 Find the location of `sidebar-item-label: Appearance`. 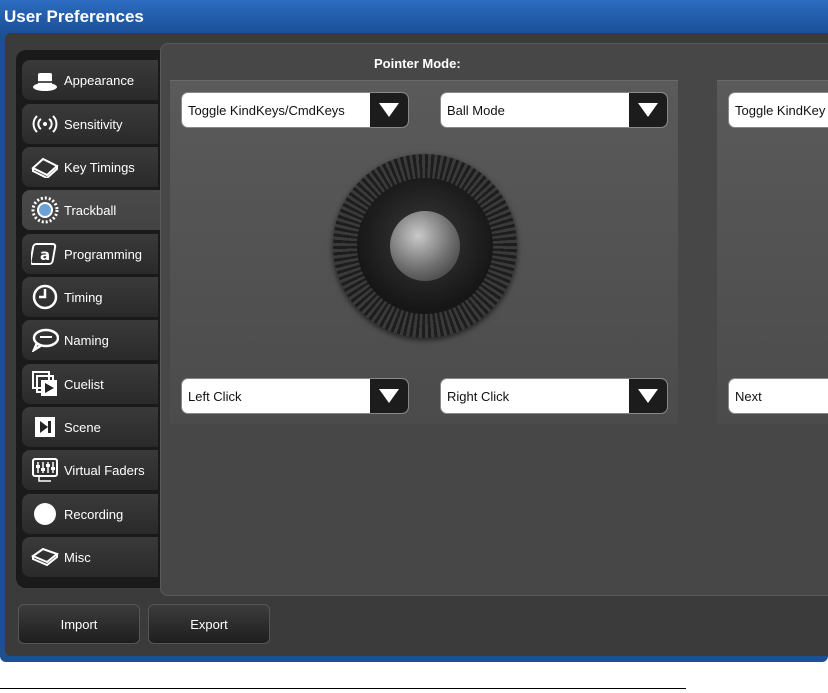

sidebar-item-label: Appearance is located at coordinates (99, 80).